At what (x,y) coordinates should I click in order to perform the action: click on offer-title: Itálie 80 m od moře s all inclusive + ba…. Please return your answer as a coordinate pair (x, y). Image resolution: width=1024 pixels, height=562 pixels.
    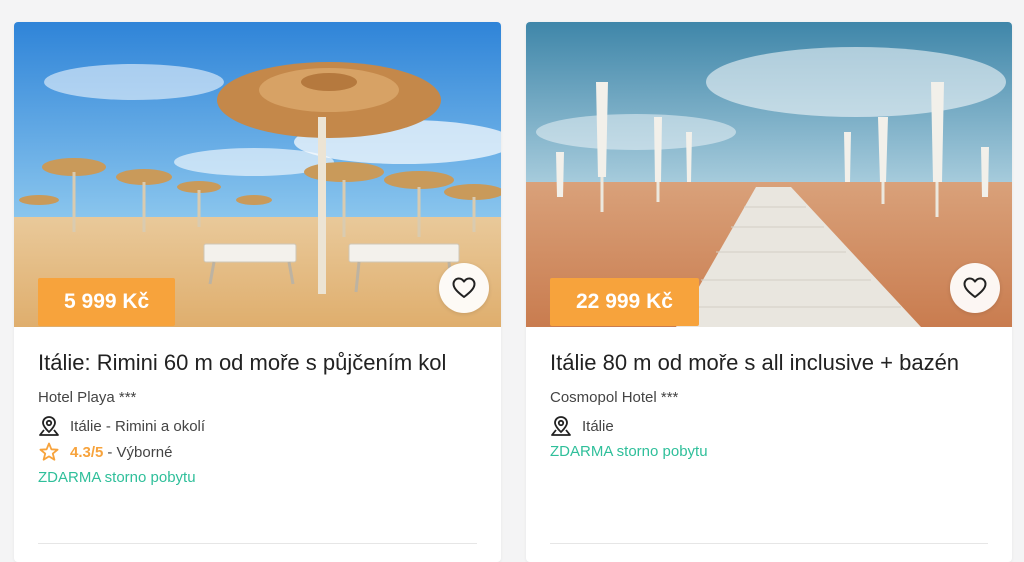
    Looking at the image, I should click on (769, 363).